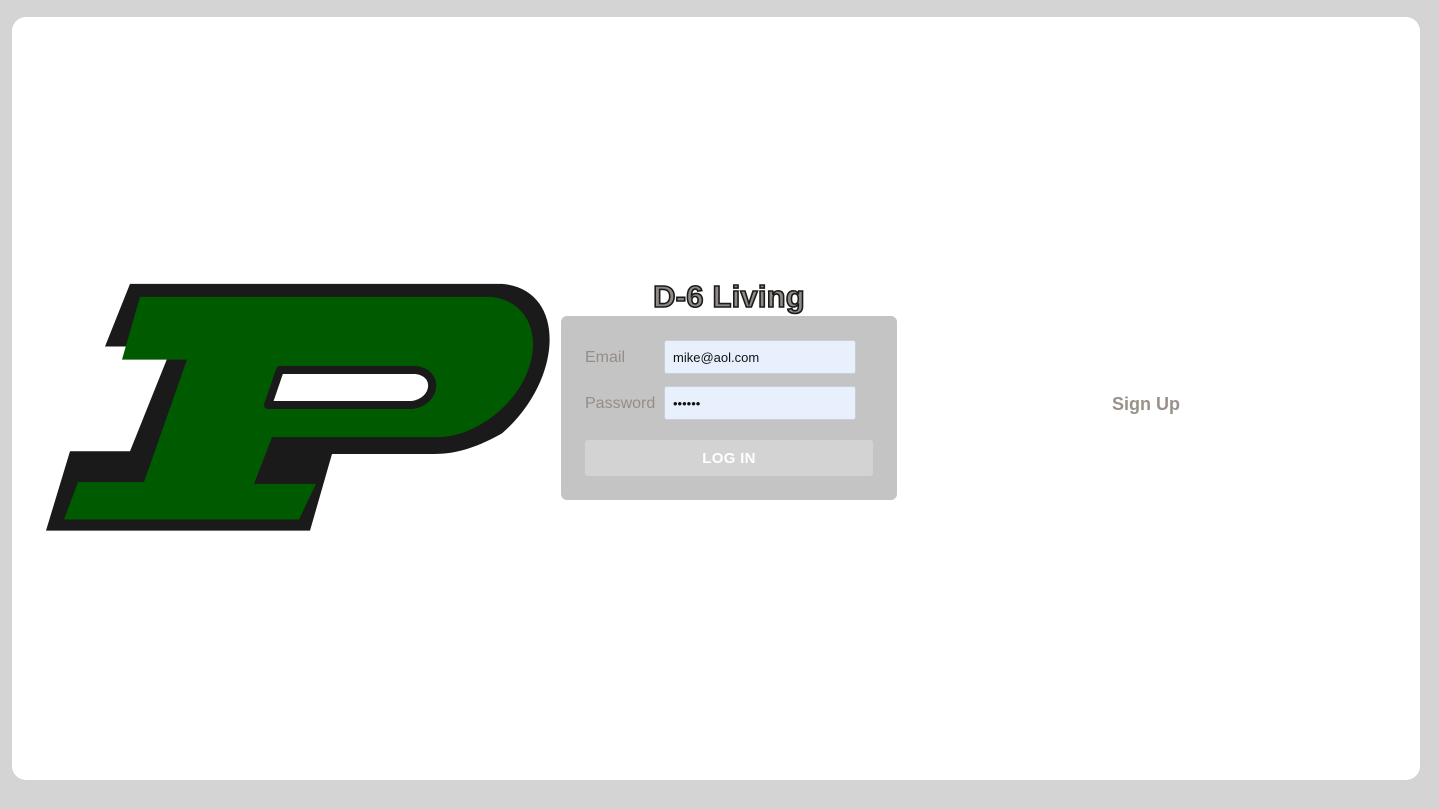 The height and width of the screenshot is (809, 1439). What do you see at coordinates (760, 403) in the screenshot?
I see `password-field` at bounding box center [760, 403].